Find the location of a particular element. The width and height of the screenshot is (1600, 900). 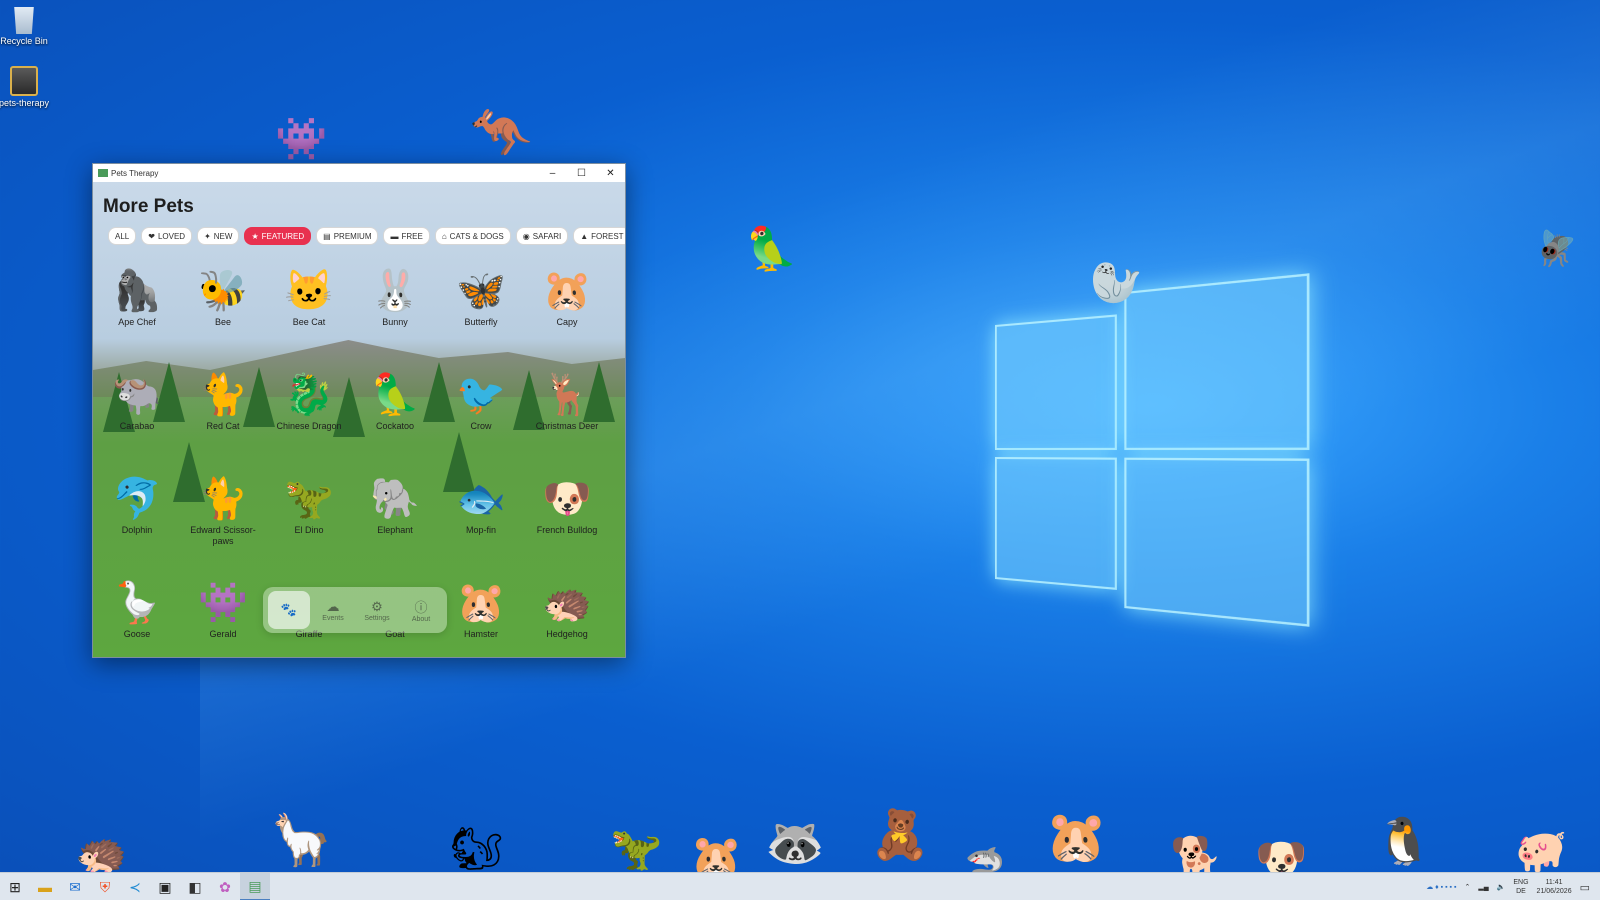

code-icon: ≺ is located at coordinates (135, 886).